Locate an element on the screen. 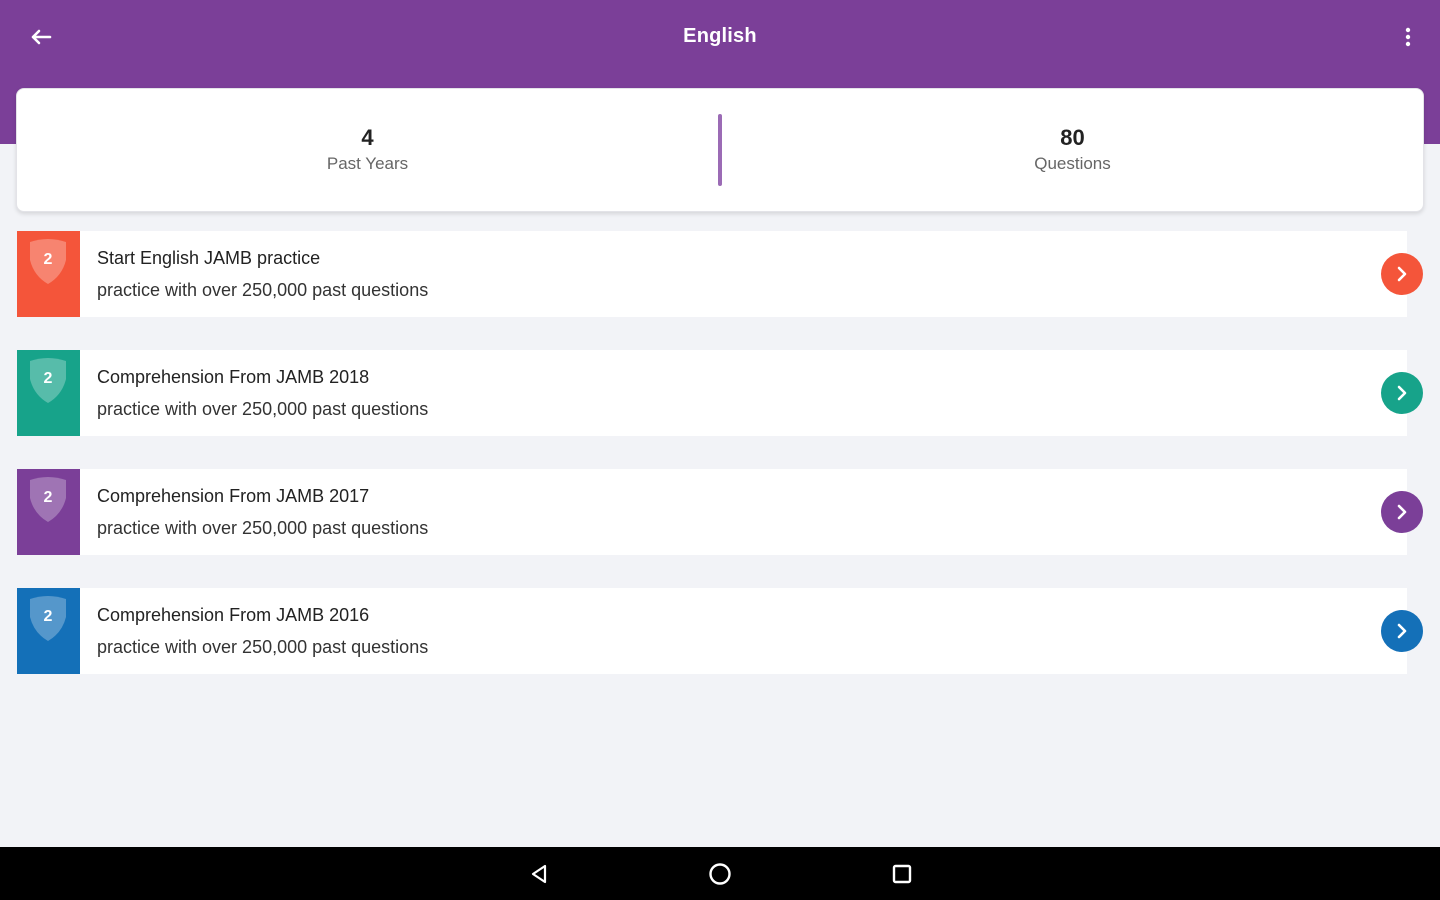 This screenshot has height=900, width=1440. overflow-menu-button is located at coordinates (1408, 37).